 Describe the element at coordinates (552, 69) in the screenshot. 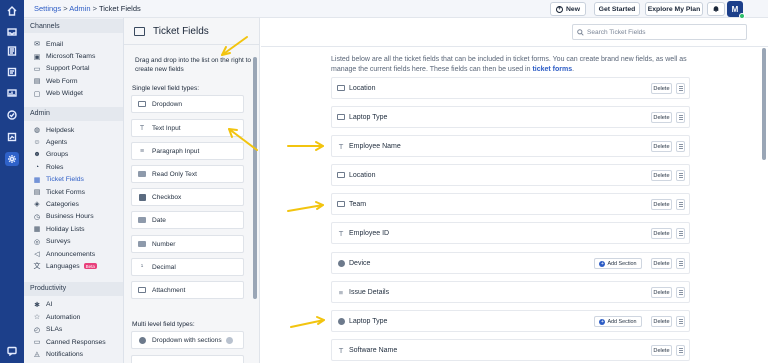

I see `ticket-forms-link: ticket forms` at that location.